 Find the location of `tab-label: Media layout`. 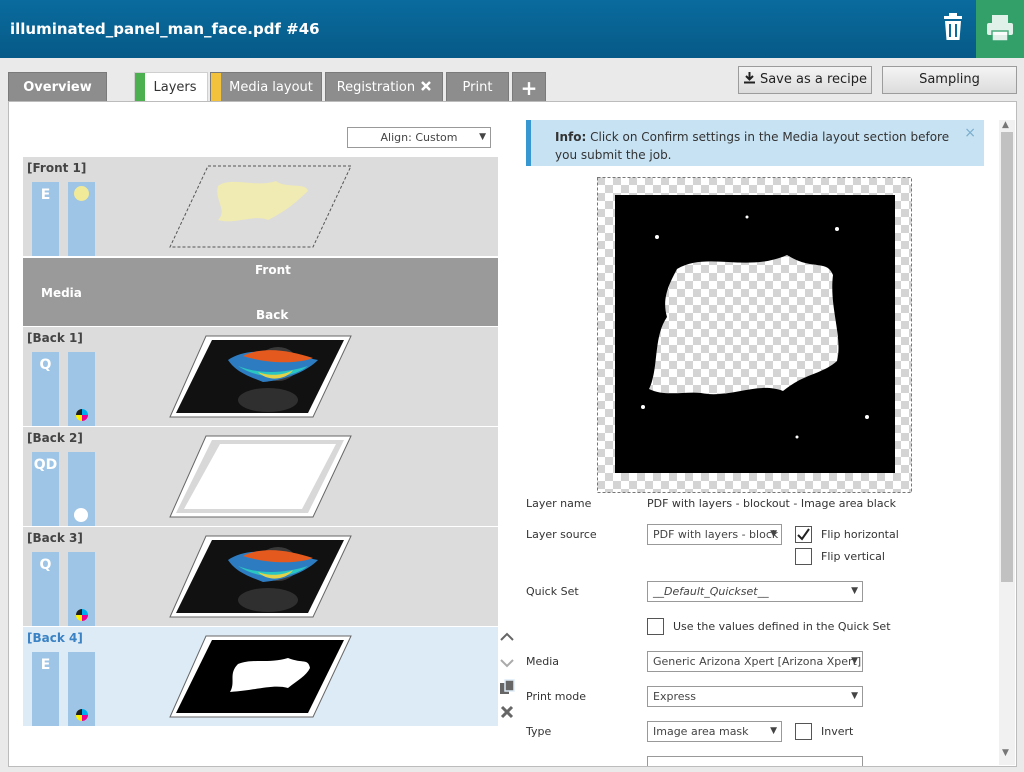

tab-label: Media layout is located at coordinates (271, 87).